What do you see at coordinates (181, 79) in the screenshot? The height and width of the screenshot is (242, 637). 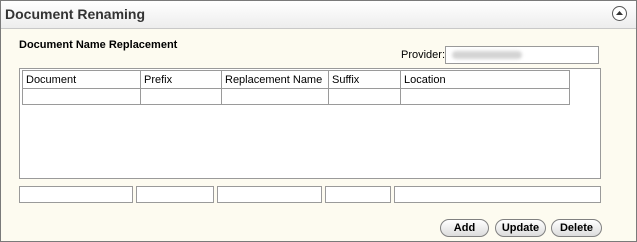 I see `column-header-prefix: Prefix` at bounding box center [181, 79].